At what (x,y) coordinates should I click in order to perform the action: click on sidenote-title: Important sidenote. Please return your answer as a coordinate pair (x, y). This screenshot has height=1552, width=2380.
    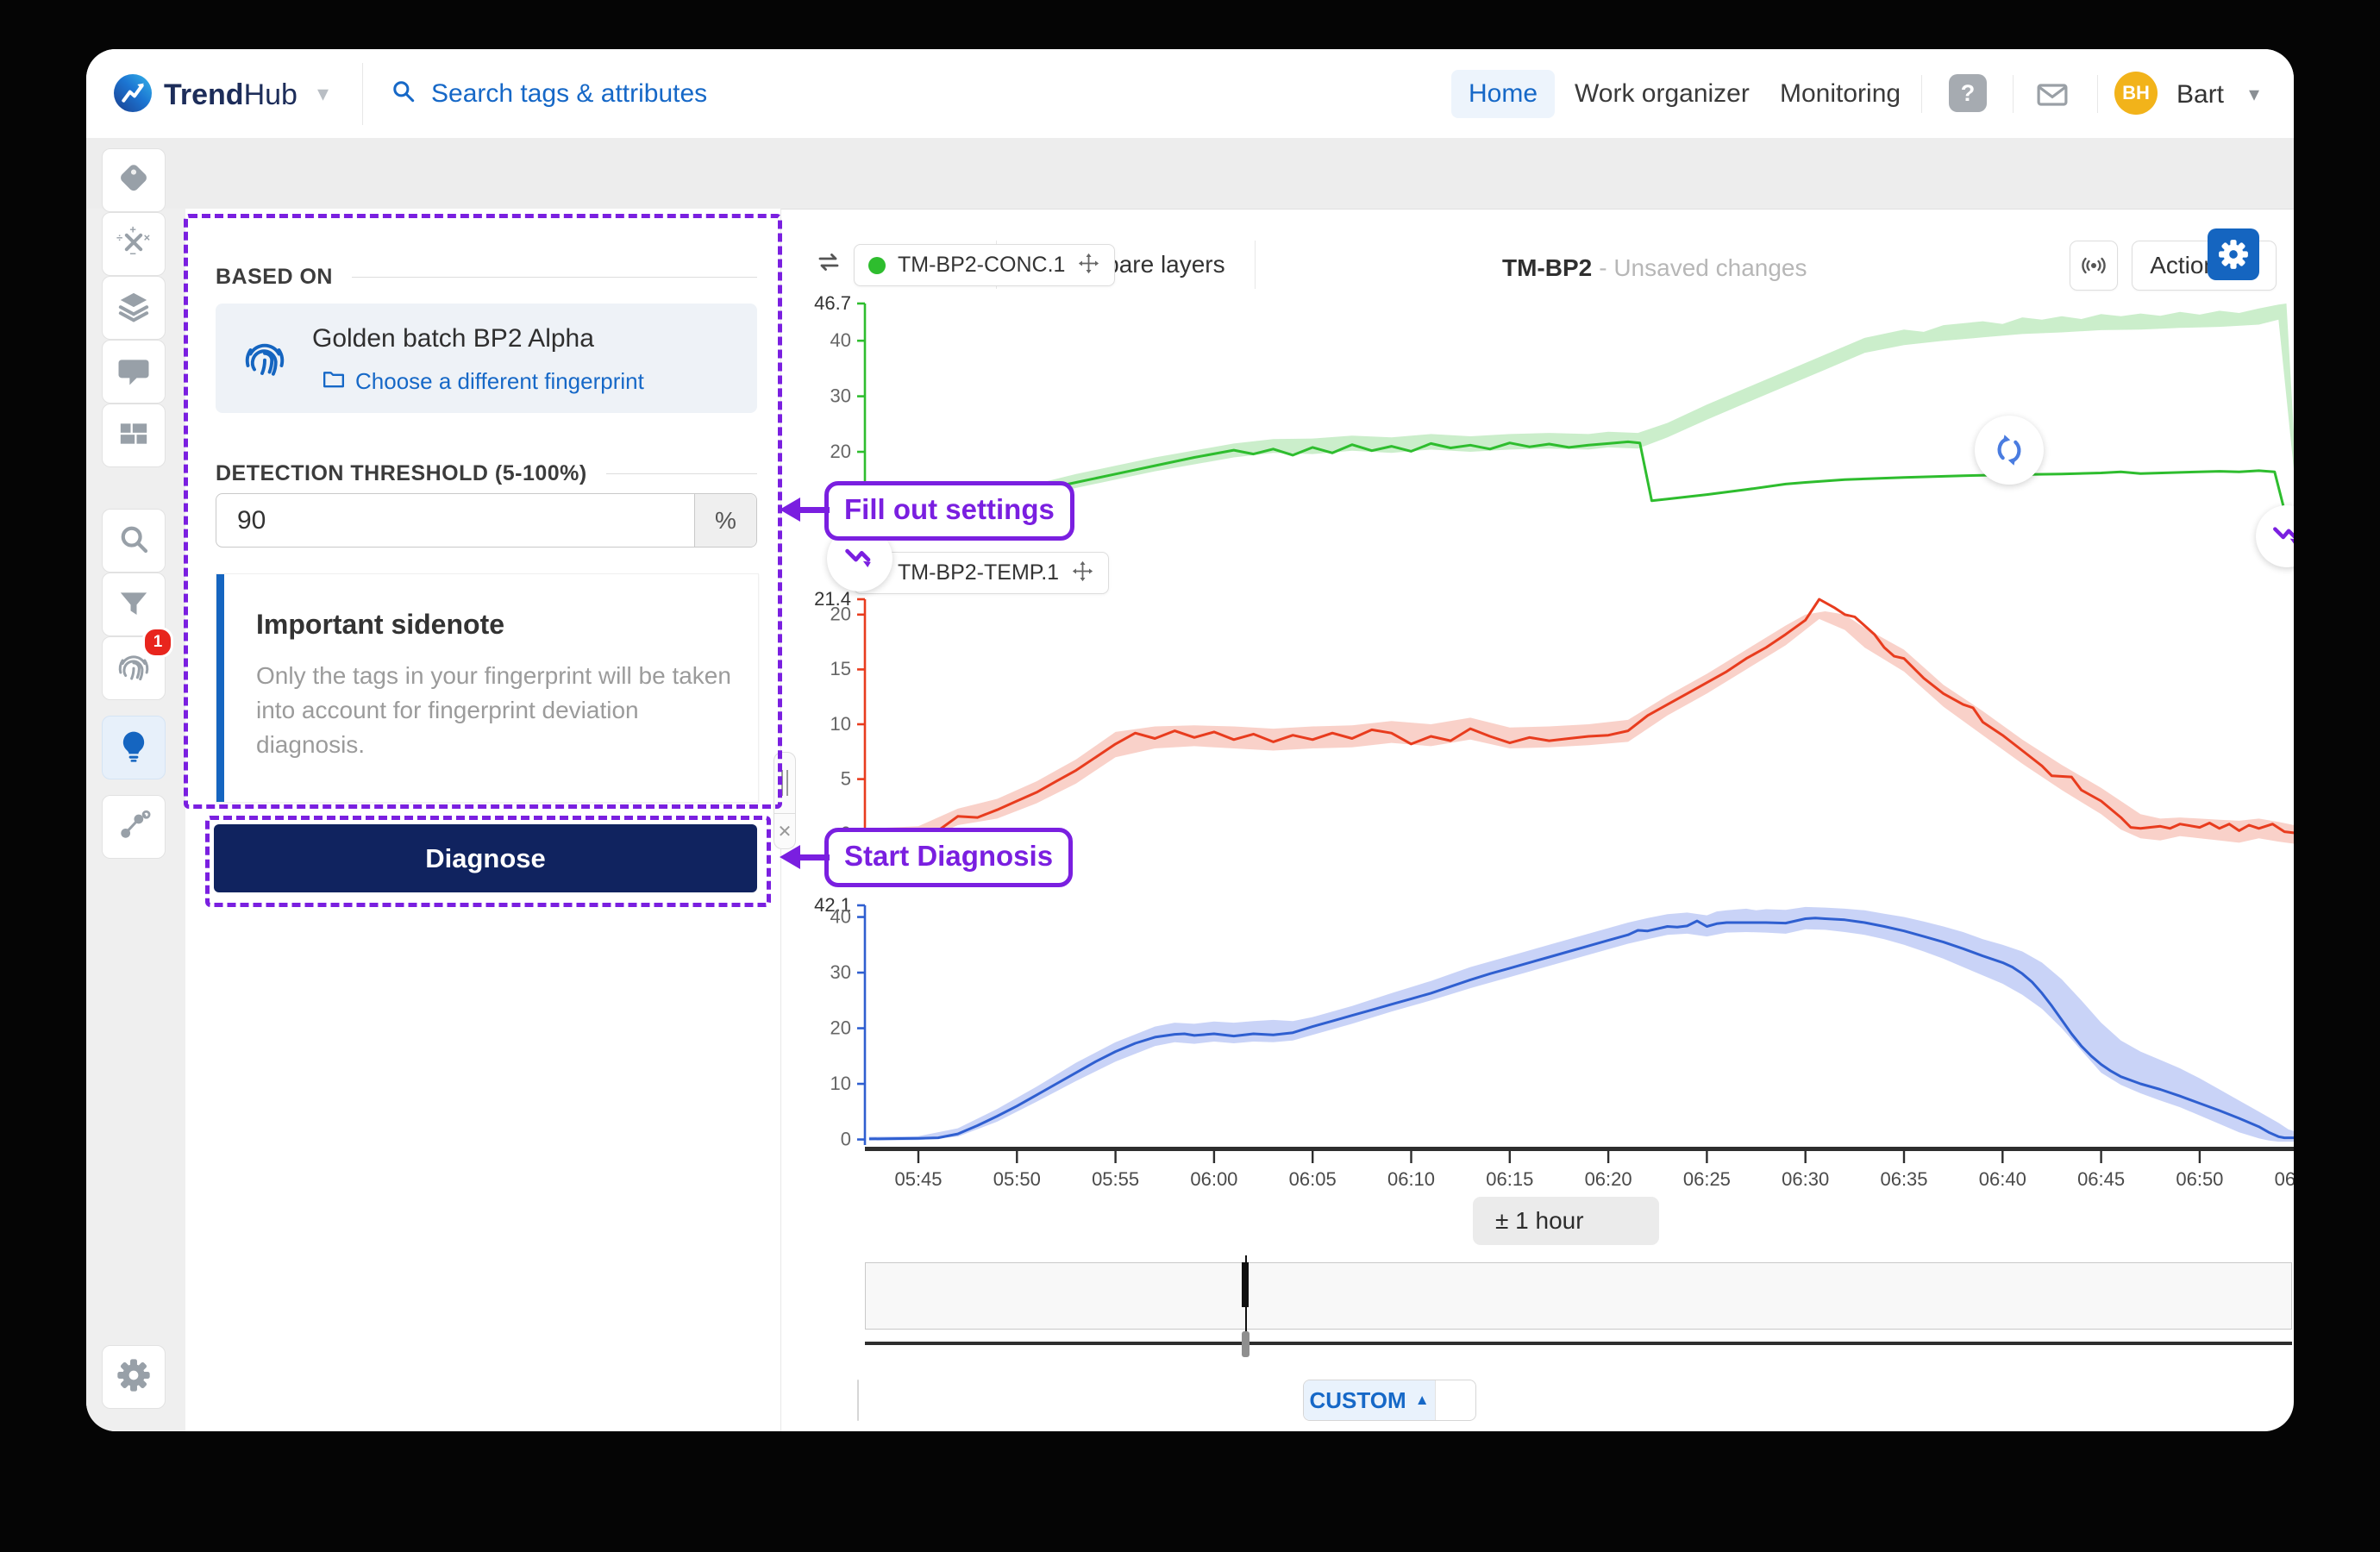
    Looking at the image, I should click on (381, 624).